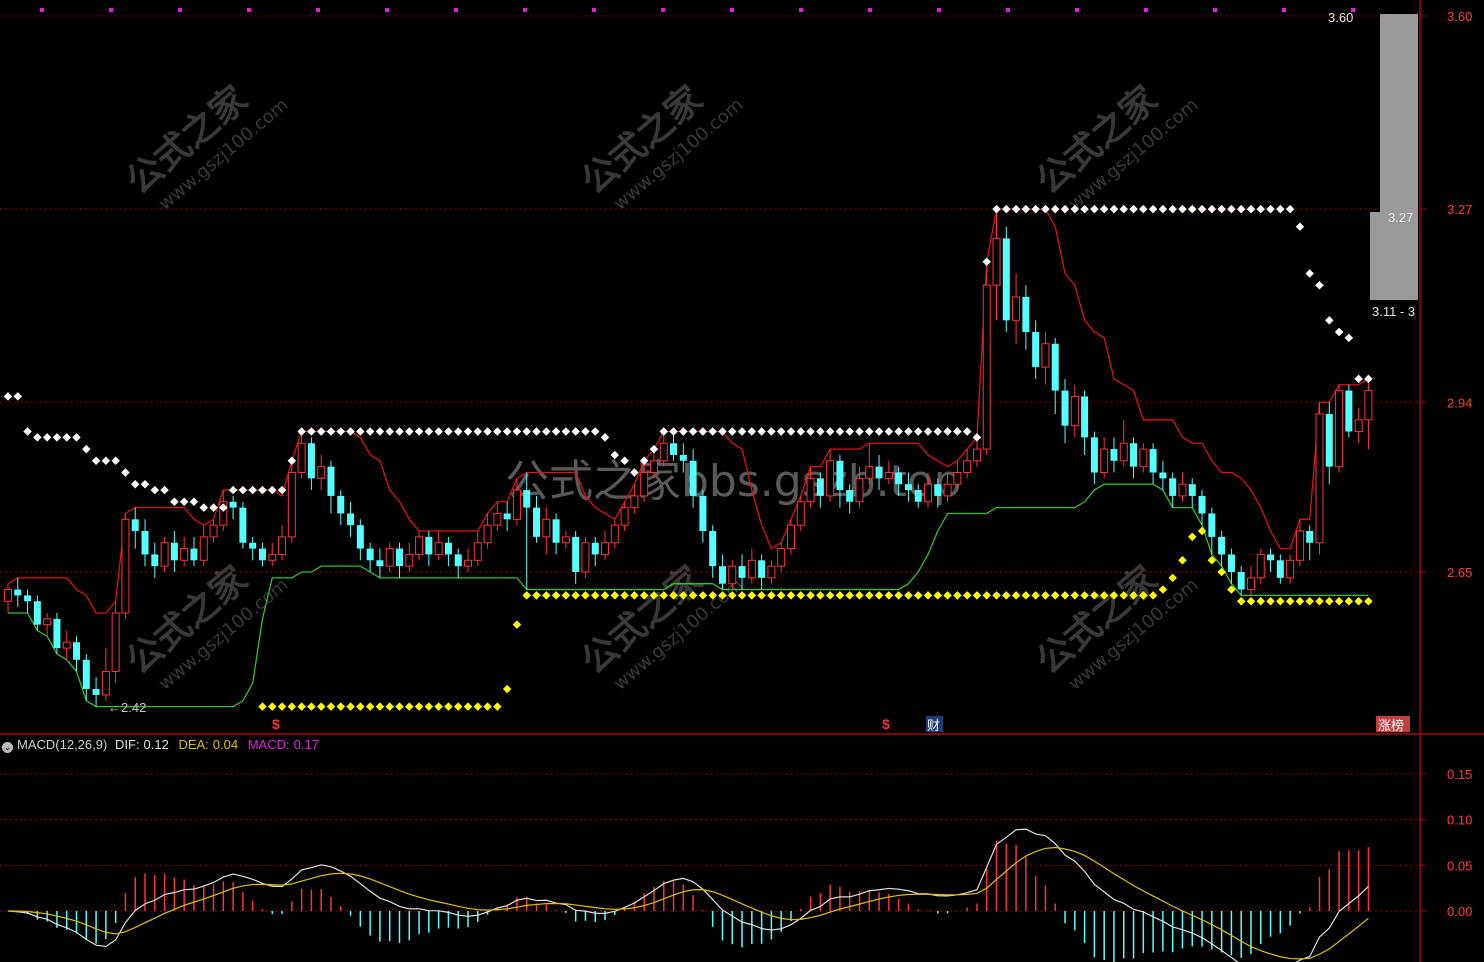 Image resolution: width=1484 pixels, height=962 pixels. Describe the element at coordinates (7, 747) in the screenshot. I see `collapse-icon: ⌄` at that location.